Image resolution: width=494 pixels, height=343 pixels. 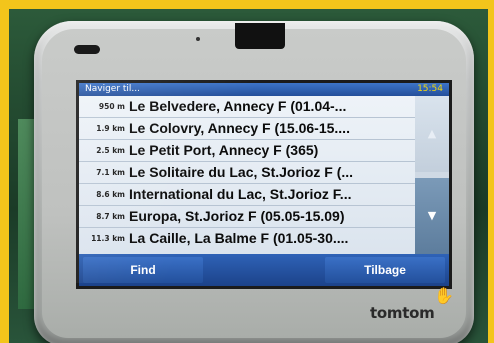 I want to click on mount-notch, so click(x=260, y=36).